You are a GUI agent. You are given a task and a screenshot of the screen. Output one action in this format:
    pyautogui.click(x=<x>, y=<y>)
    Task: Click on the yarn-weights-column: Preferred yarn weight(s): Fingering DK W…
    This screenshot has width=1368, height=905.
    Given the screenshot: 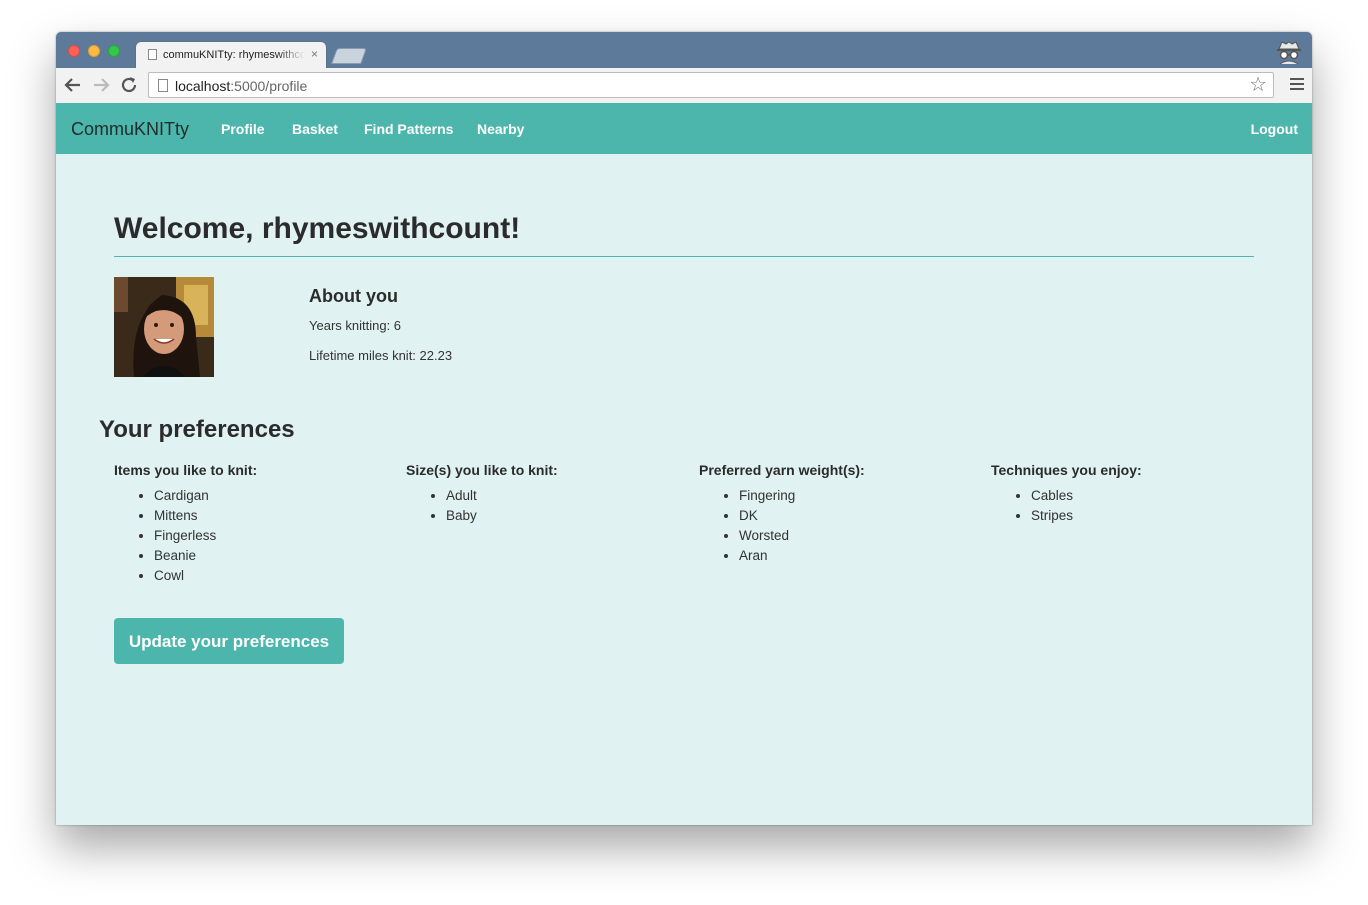 What is the action you would take?
    pyautogui.click(x=839, y=514)
    